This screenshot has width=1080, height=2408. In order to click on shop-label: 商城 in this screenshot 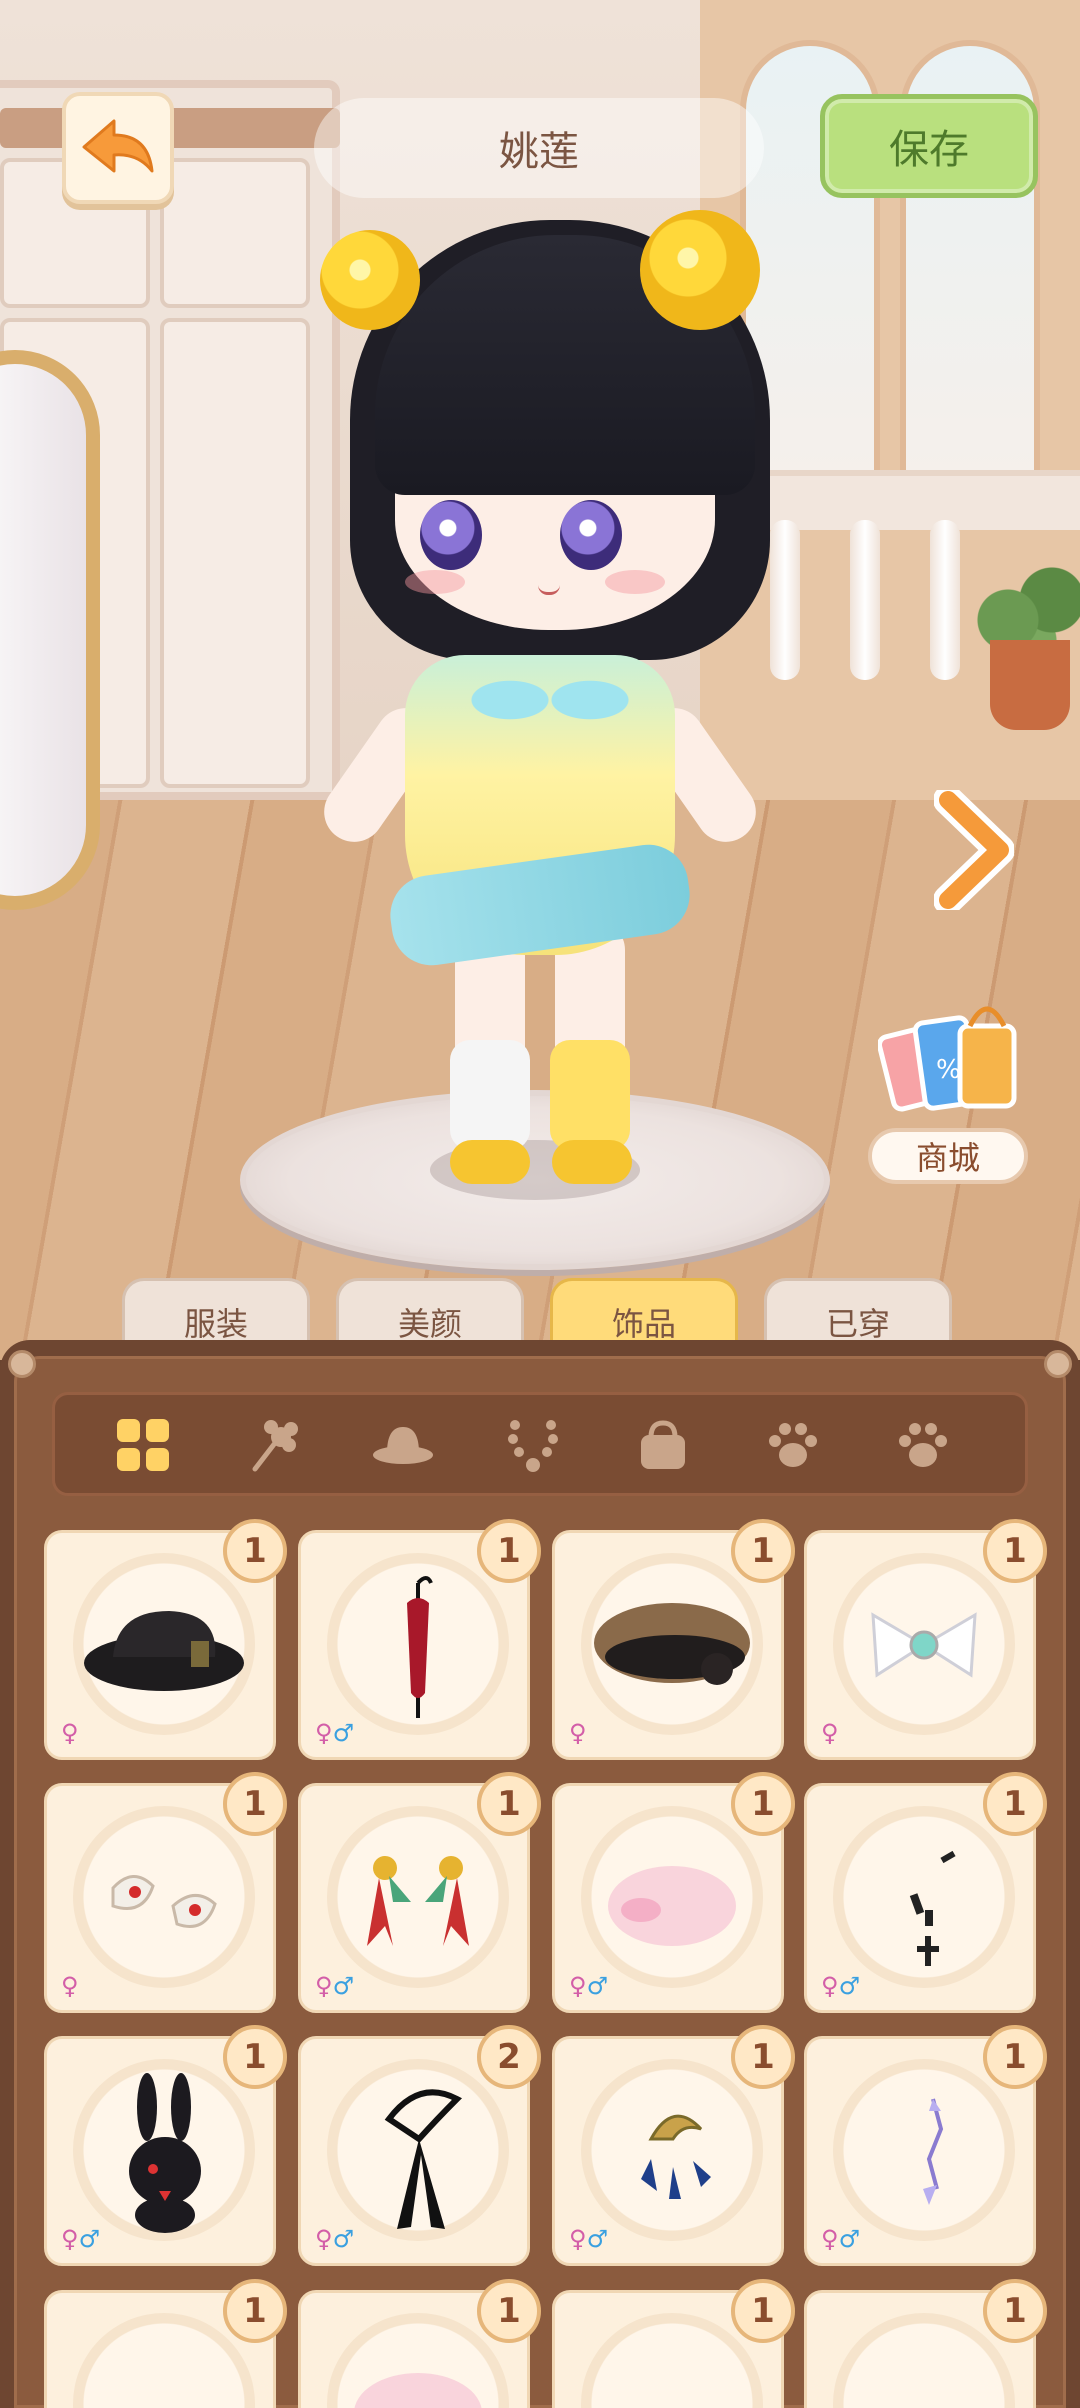, I will do `click(947, 1158)`.